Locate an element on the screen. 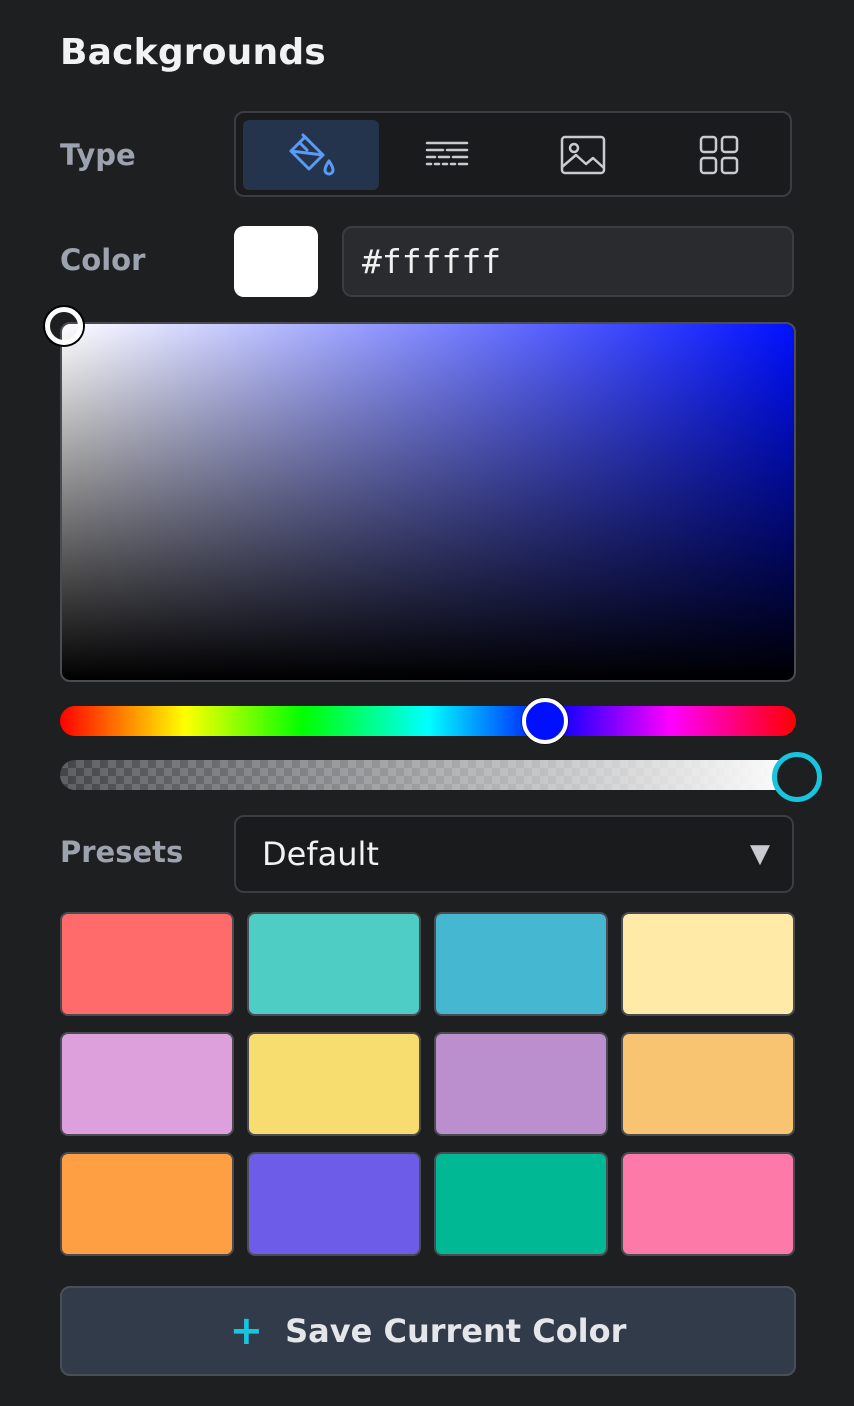 The height and width of the screenshot is (1406, 854). chevron-down-icon: ▼ is located at coordinates (760, 854).